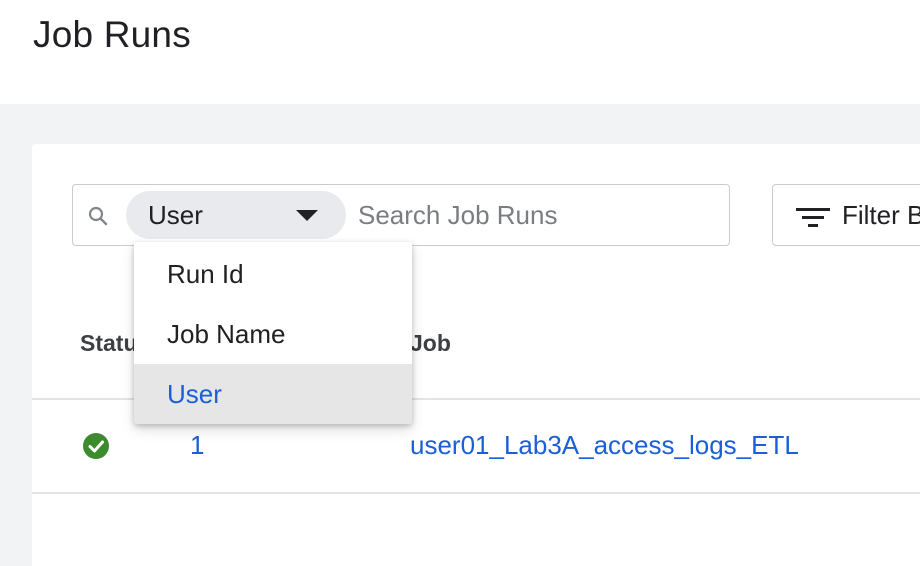 This screenshot has width=920, height=566. What do you see at coordinates (175, 215) in the screenshot?
I see `search-field-select-label: User` at bounding box center [175, 215].